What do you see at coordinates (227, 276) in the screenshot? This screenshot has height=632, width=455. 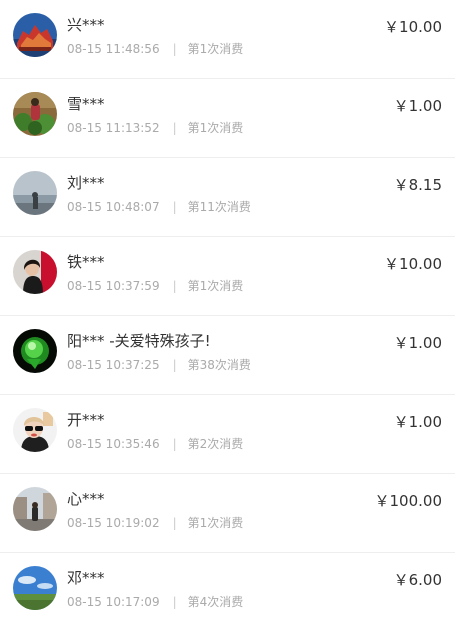 I see `list-item: 铁*** 08-15 10:37:59 | 第1次消费 ￥10.00` at bounding box center [227, 276].